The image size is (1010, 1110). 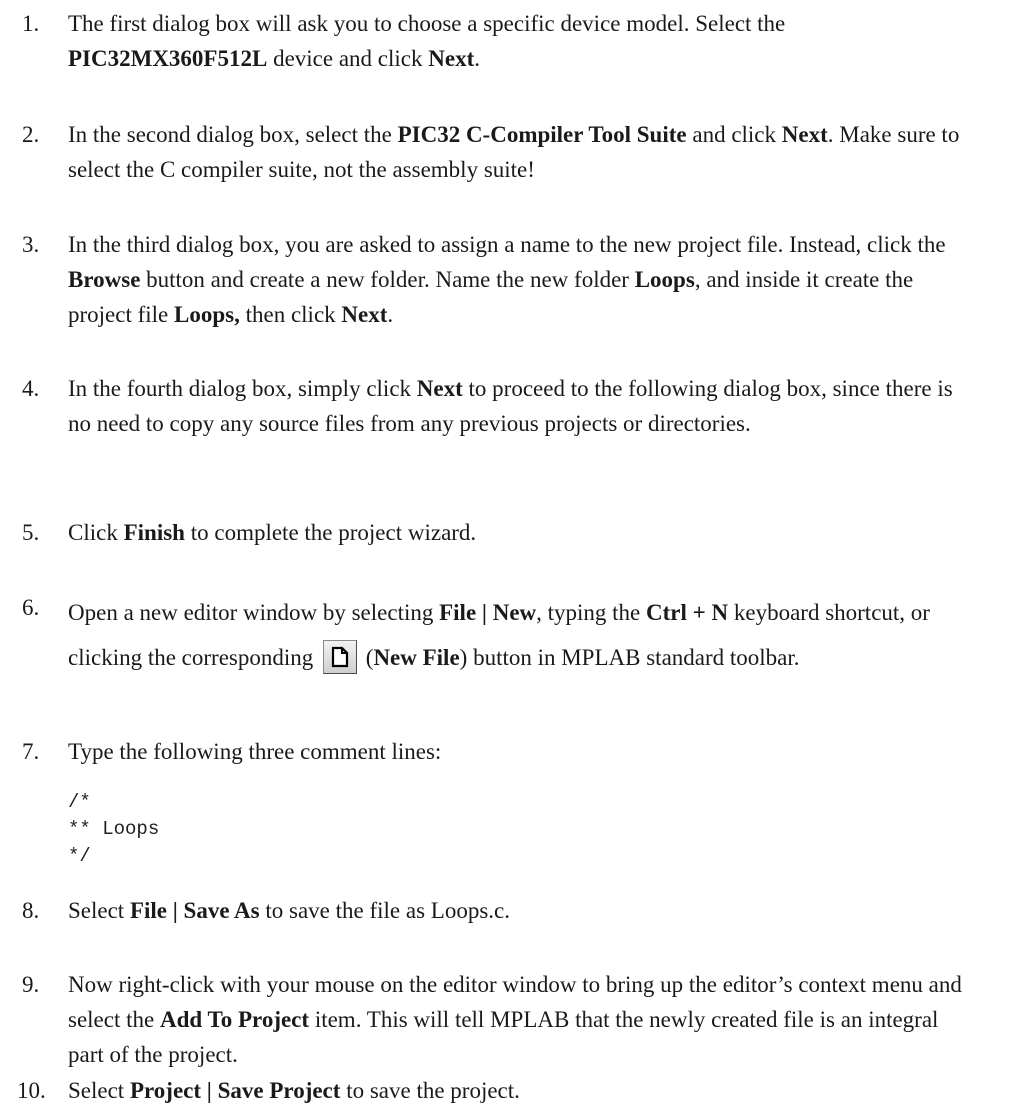 What do you see at coordinates (367, 657) in the screenshot?
I see `text-run: (` at bounding box center [367, 657].